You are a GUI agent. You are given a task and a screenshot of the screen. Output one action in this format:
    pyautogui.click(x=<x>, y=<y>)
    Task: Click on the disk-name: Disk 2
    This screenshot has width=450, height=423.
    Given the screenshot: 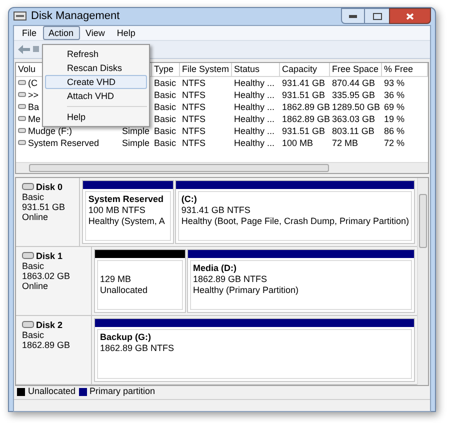 What is the action you would take?
    pyautogui.click(x=49, y=325)
    